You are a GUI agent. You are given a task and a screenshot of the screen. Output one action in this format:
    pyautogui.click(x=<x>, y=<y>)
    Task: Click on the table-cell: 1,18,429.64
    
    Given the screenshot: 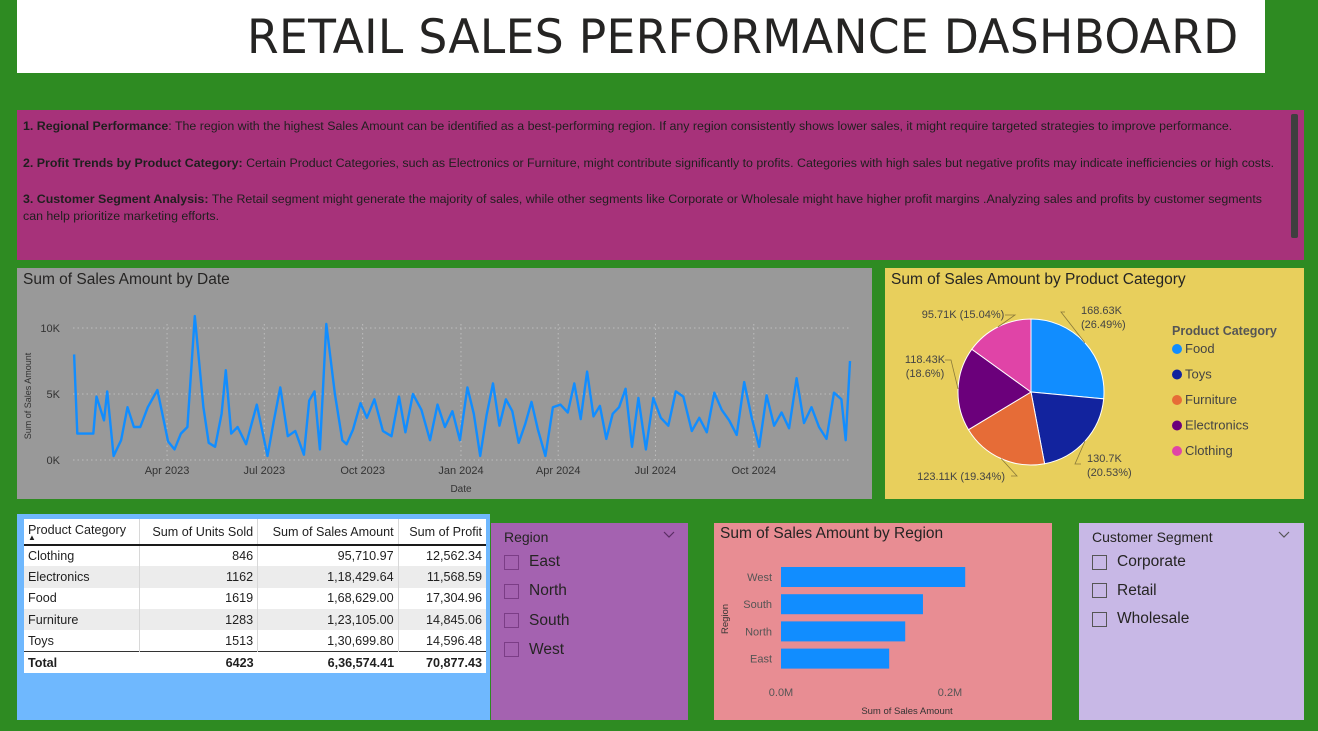 What is the action you would take?
    pyautogui.click(x=328, y=577)
    